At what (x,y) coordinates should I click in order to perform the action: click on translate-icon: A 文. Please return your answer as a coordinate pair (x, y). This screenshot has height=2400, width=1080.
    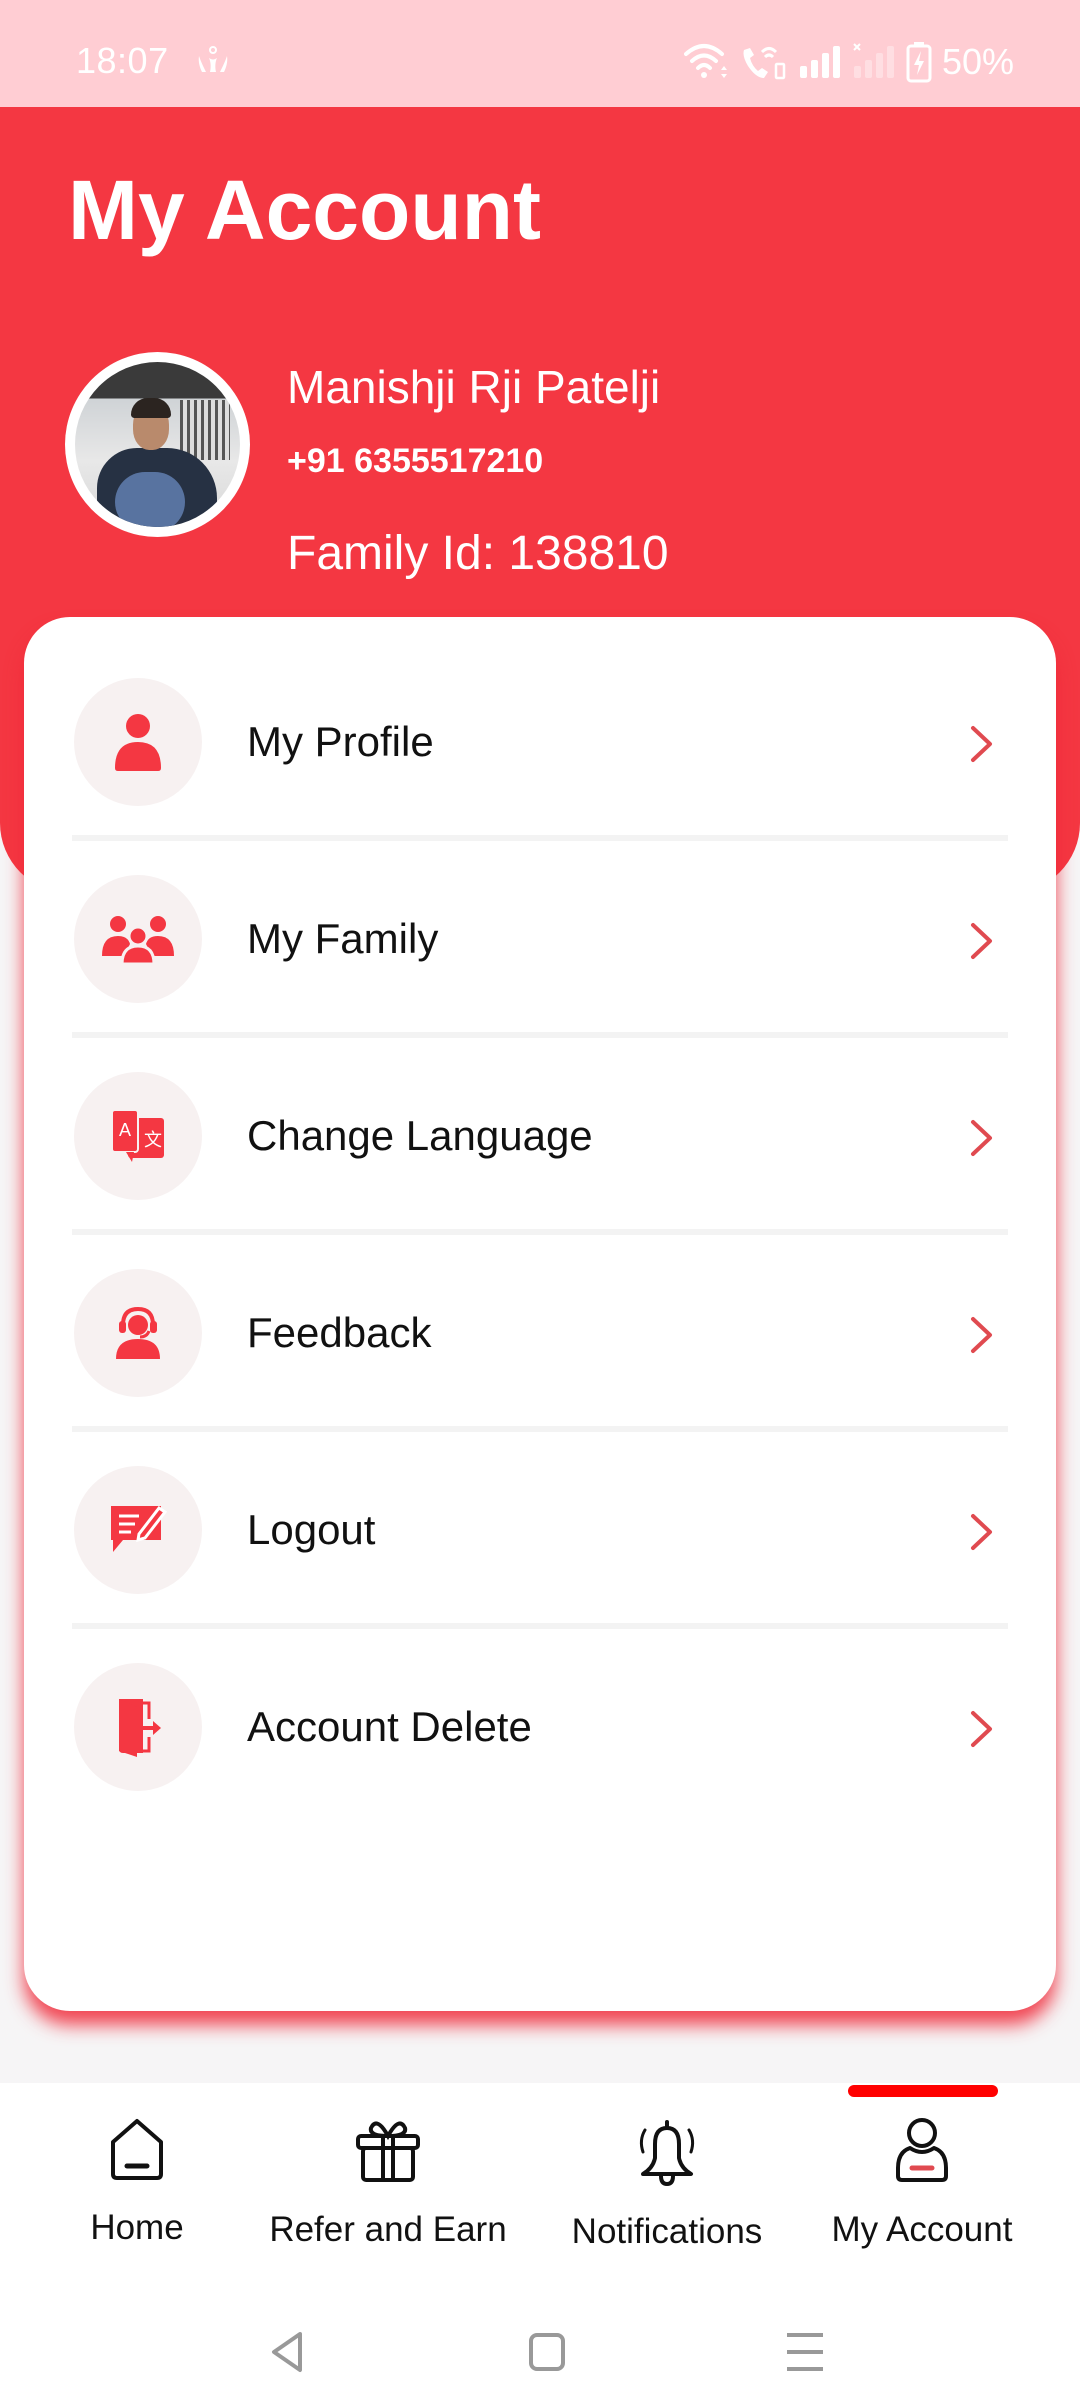
    Looking at the image, I should click on (137, 1135).